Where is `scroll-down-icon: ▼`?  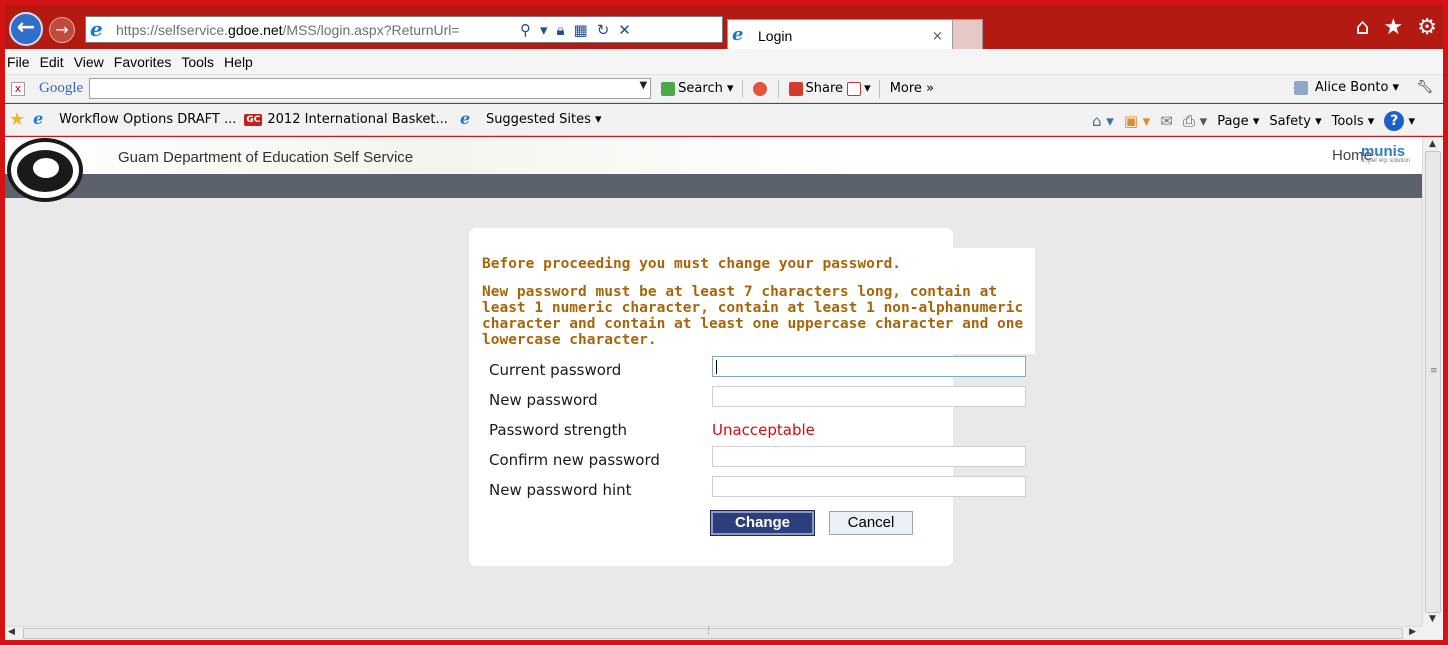 scroll-down-icon: ▼ is located at coordinates (1432, 619).